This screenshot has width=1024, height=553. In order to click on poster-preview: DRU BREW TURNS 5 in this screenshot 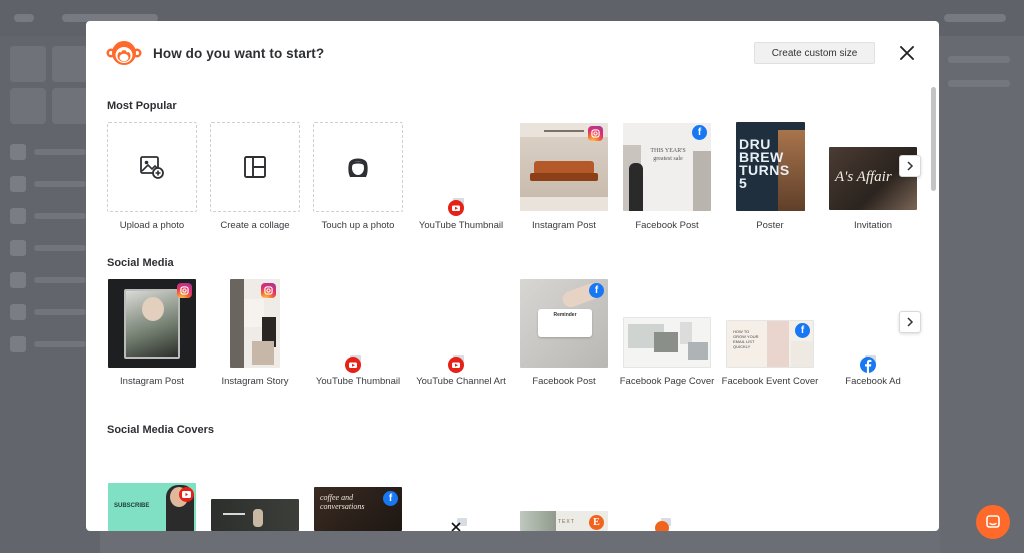, I will do `click(770, 166)`.